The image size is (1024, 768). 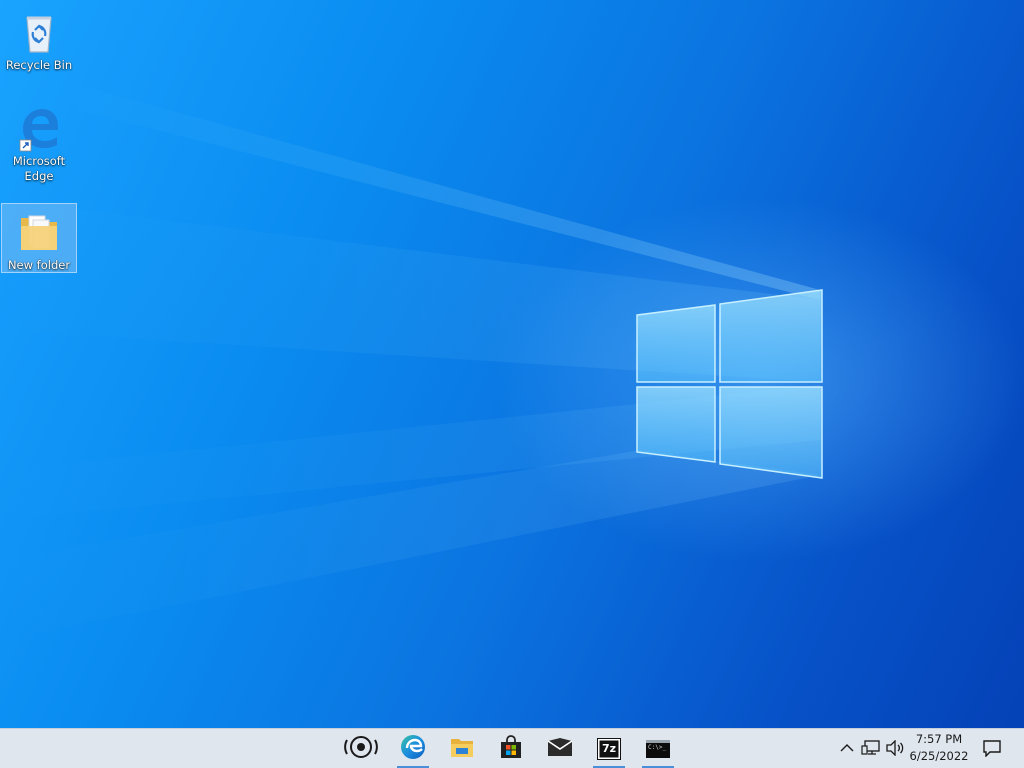 I want to click on cmd-icon-label: C:\>_, so click(x=657, y=747).